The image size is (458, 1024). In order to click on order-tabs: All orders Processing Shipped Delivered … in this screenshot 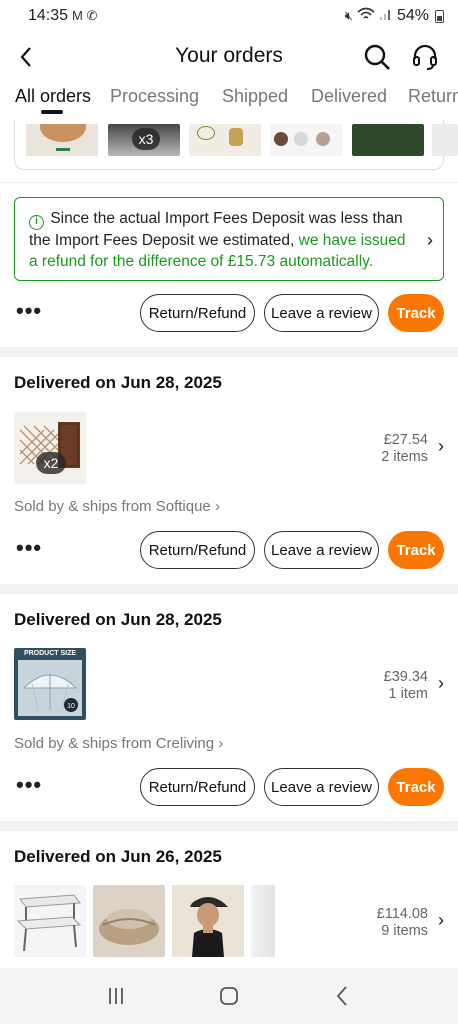, I will do `click(229, 103)`.